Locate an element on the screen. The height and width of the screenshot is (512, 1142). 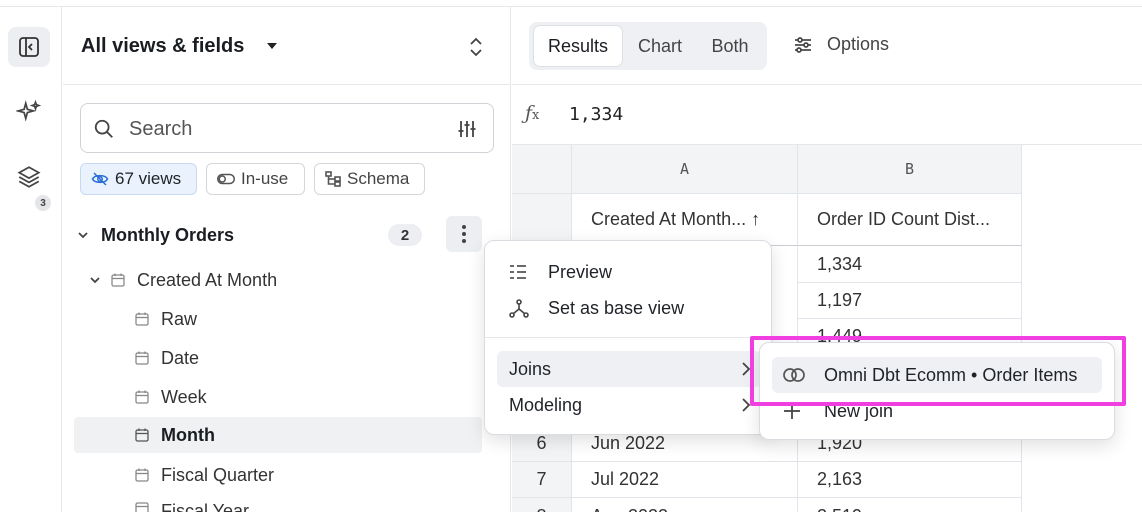
field-label: Fiscal Quarter is located at coordinates (218, 474).